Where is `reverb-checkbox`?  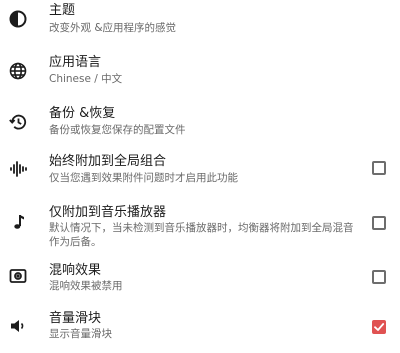
reverb-checkbox is located at coordinates (379, 277).